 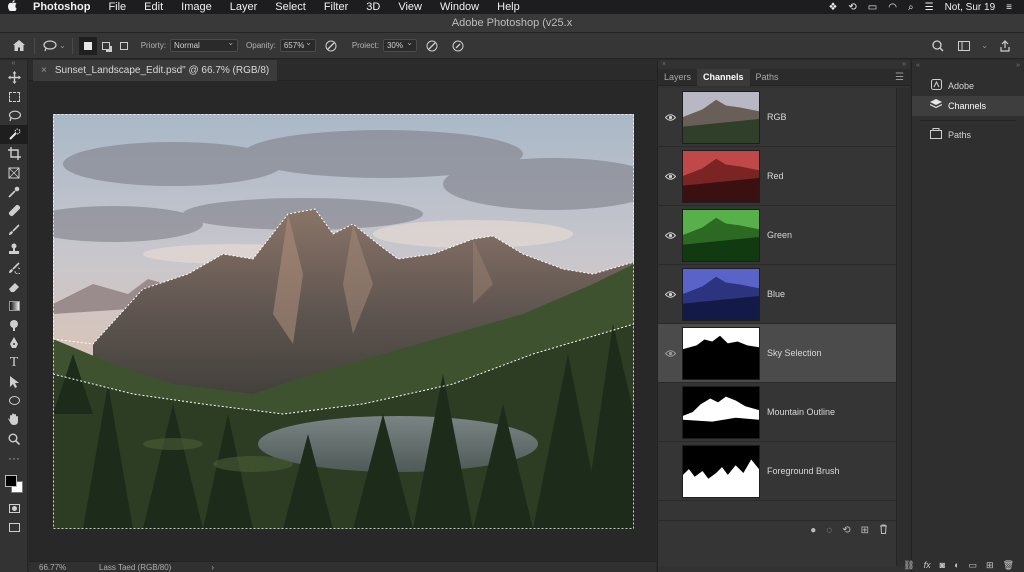 I want to click on quick-mask-icon, so click(x=14, y=508).